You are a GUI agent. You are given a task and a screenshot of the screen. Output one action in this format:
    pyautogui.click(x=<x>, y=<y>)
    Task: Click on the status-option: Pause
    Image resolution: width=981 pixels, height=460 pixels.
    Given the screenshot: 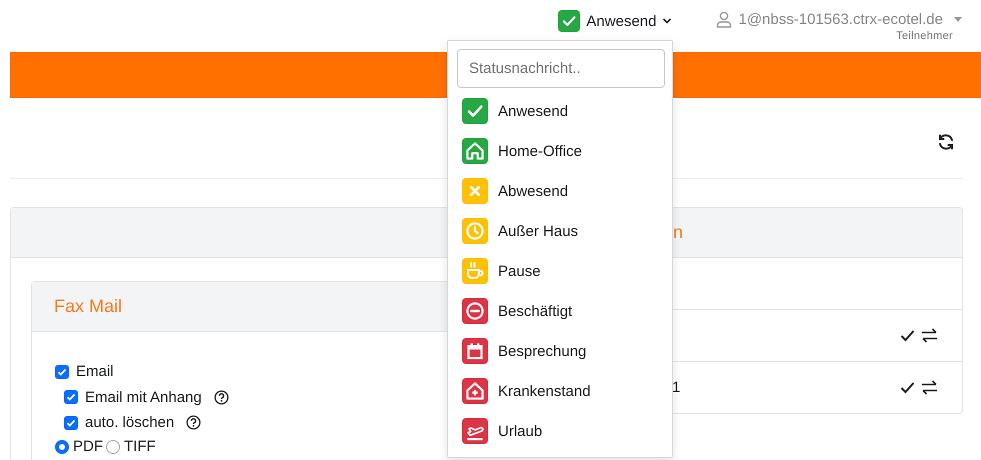 What is the action you would take?
    pyautogui.click(x=560, y=271)
    